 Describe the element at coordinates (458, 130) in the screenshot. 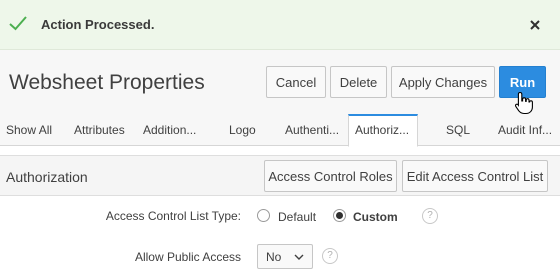

I see `tab-sql: SQL` at that location.